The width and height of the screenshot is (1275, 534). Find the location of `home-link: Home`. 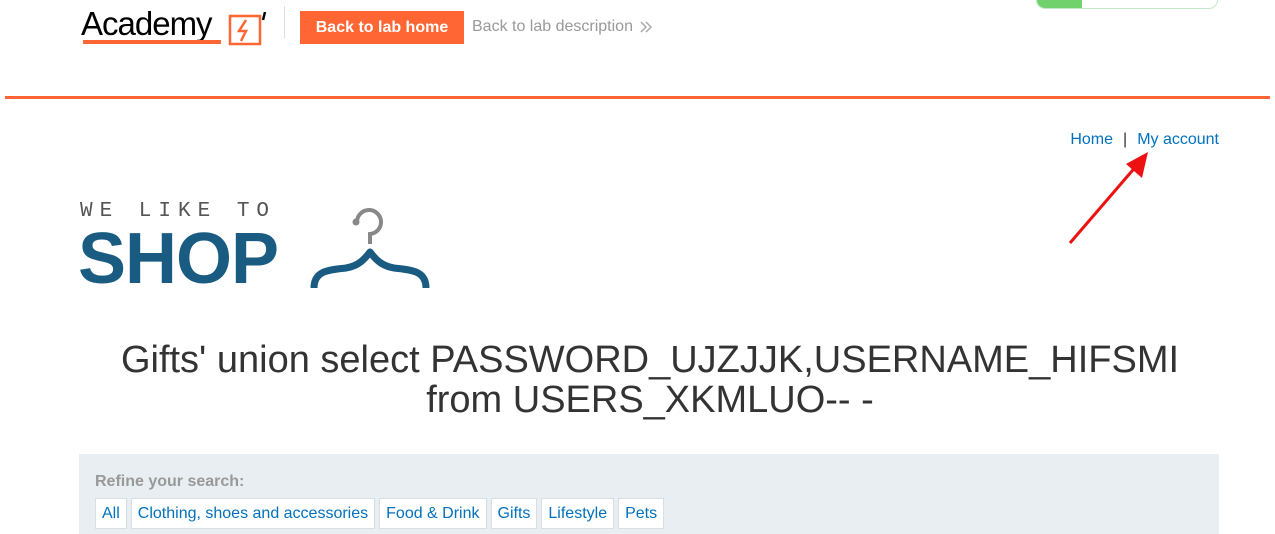

home-link: Home is located at coordinates (1091, 140).